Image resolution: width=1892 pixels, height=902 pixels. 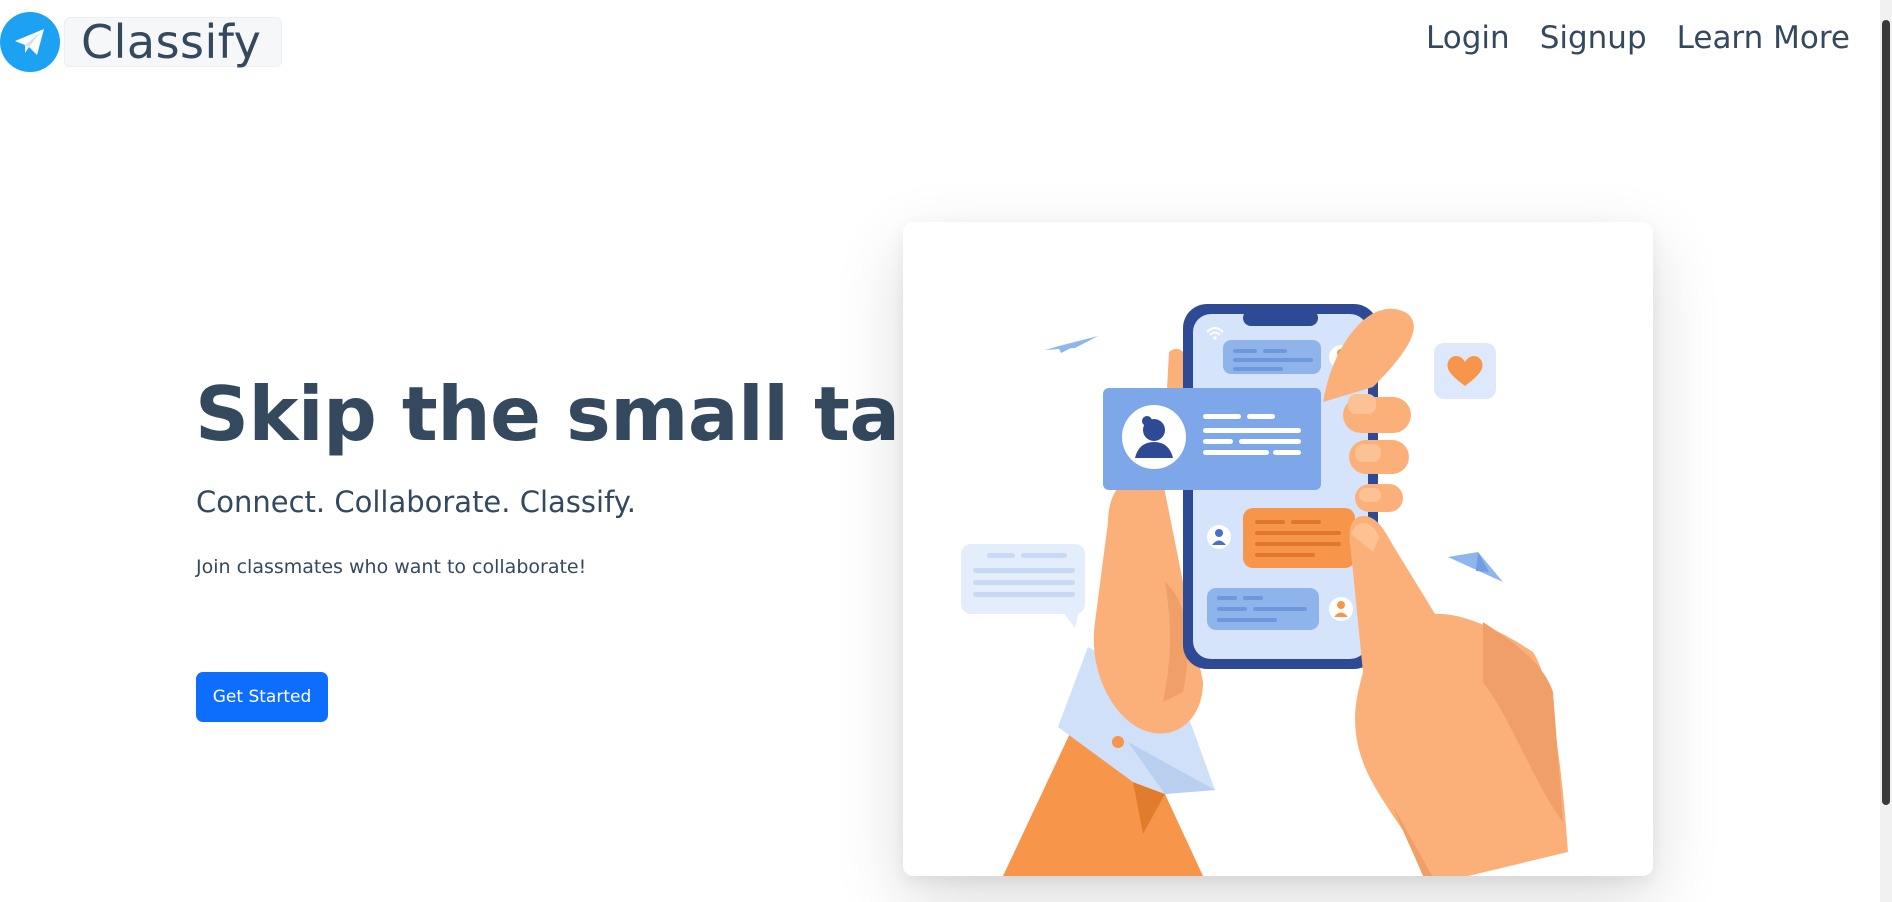 I want to click on learn-more-link: Learn More, so click(x=1763, y=38).